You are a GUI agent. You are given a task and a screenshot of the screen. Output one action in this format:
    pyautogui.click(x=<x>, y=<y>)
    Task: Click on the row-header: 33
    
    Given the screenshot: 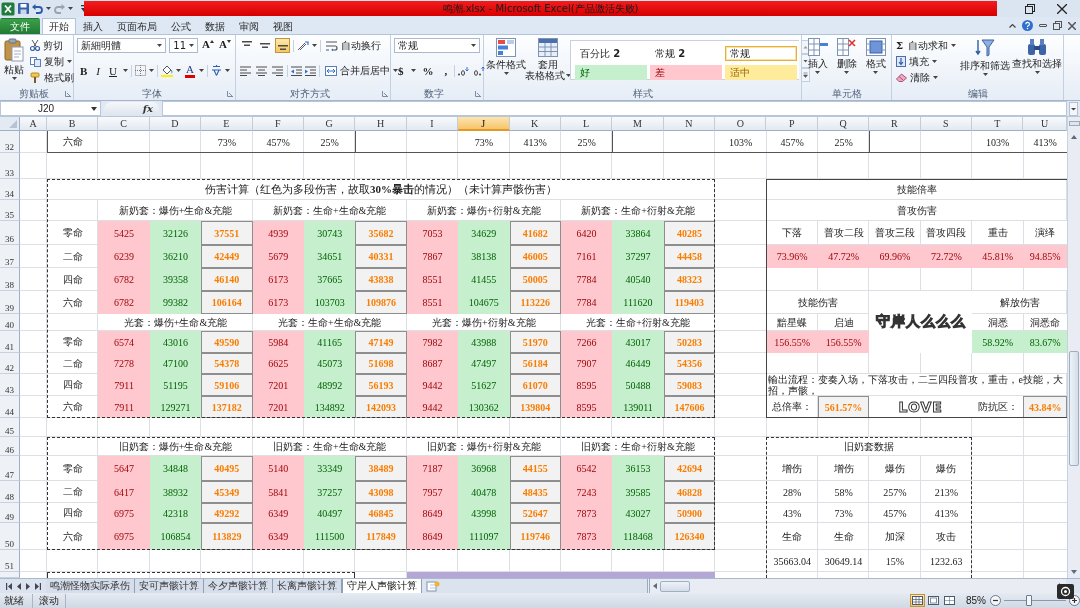 What is the action you would take?
    pyautogui.click(x=10, y=166)
    